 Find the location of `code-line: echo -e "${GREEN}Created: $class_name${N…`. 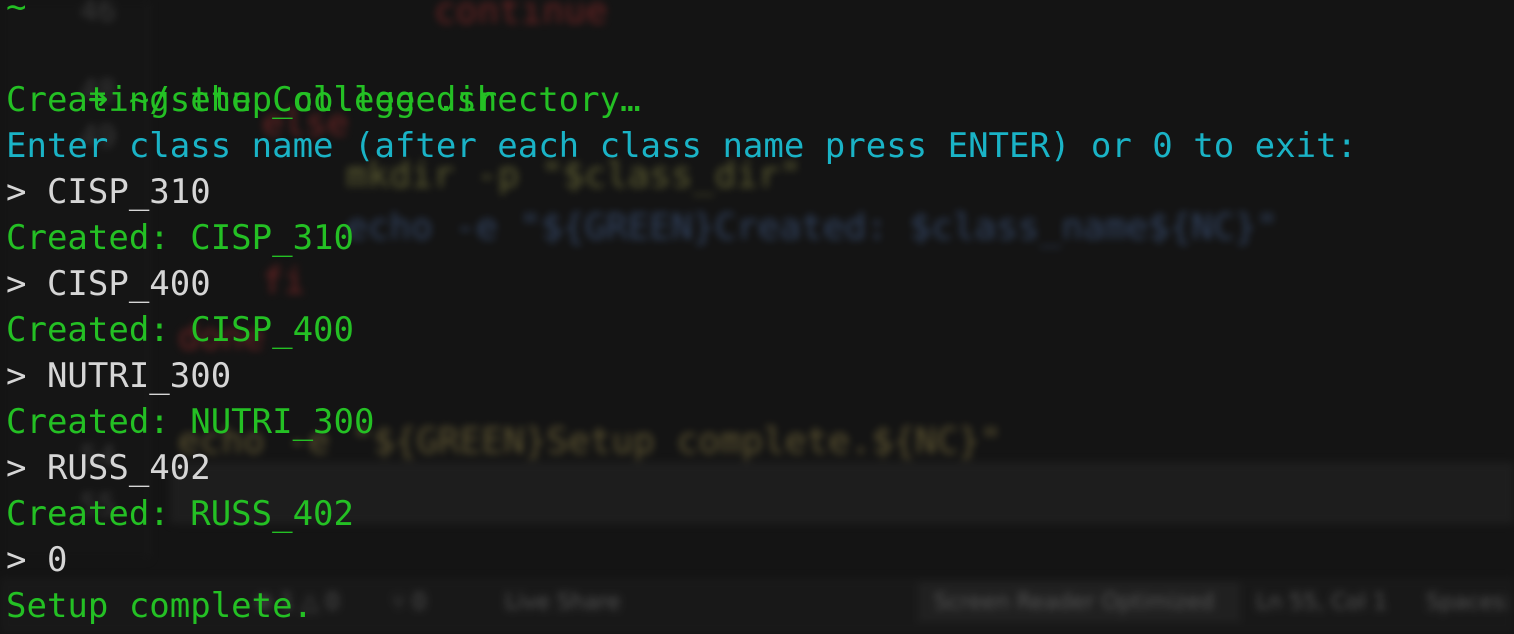

code-line: echo -e "${GREEN}Created: $class_name${N… is located at coordinates (812, 227).